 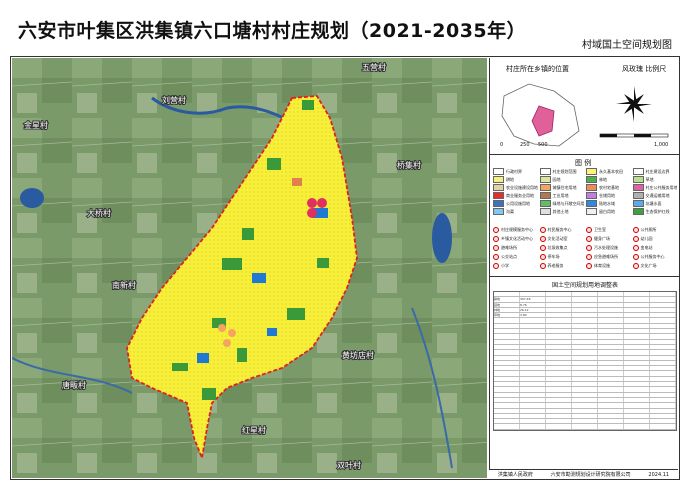 I want to click on table-cell: 397.46, so click(x=533, y=299).